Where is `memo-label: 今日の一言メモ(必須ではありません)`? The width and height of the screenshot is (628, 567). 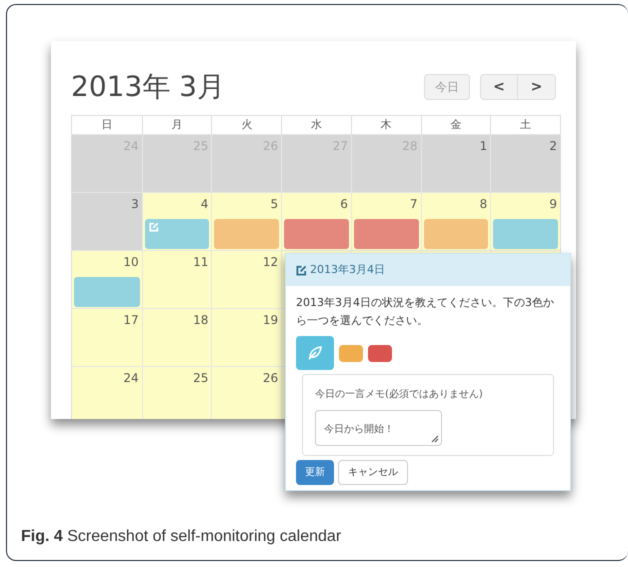
memo-label: 今日の一言メモ(必須ではありません) is located at coordinates (399, 395).